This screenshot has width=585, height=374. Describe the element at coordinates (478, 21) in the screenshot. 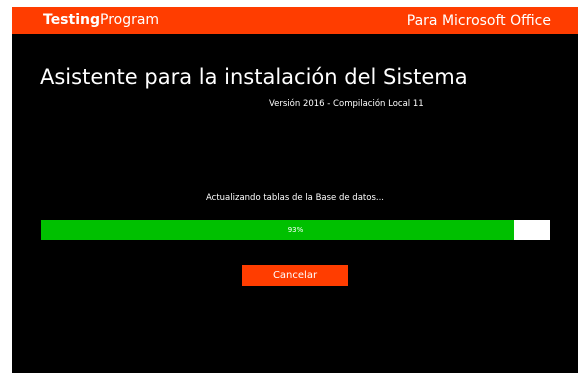

I see `product-label: Para Microsoft Office` at that location.